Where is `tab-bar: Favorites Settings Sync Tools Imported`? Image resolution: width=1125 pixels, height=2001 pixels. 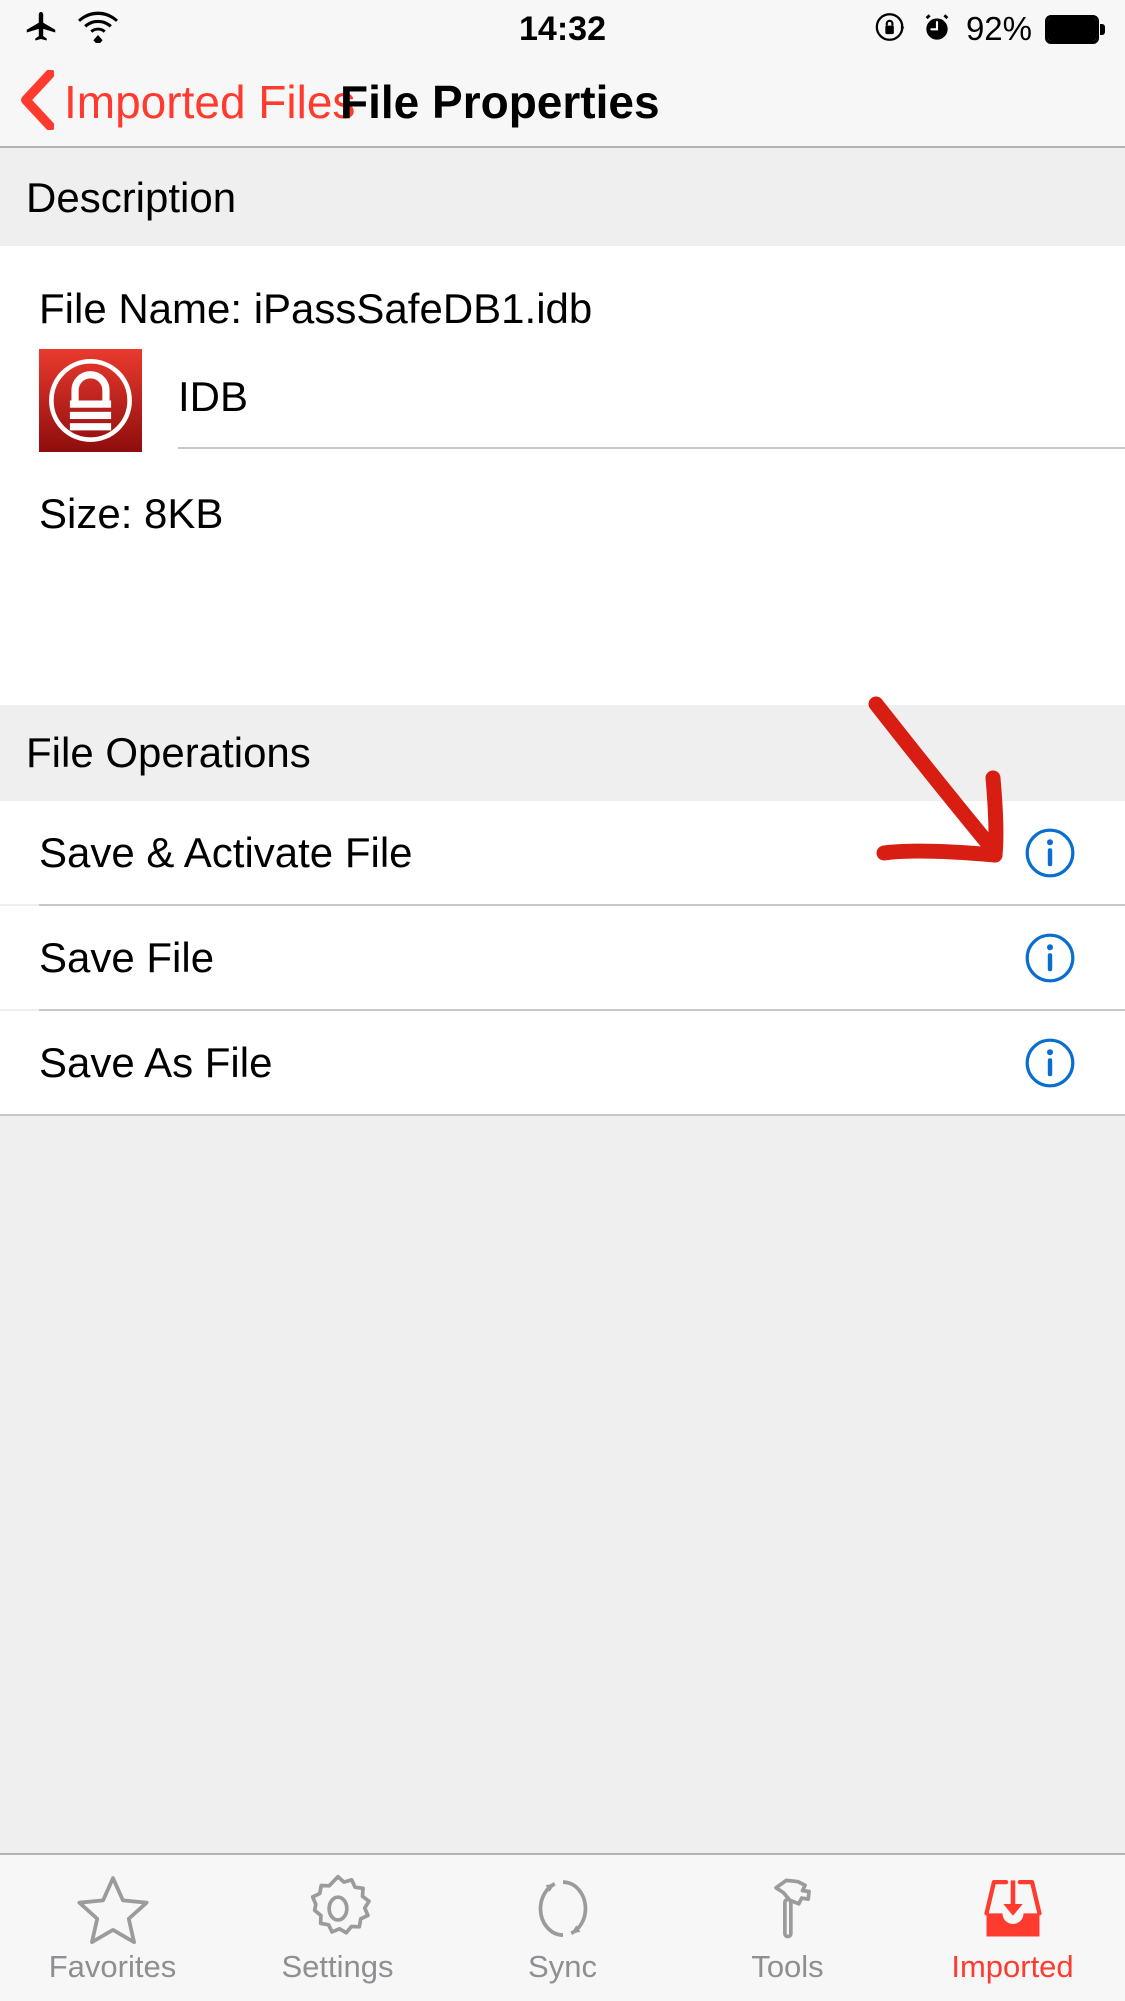
tab-bar: Favorites Settings Sync Tools Imported is located at coordinates (562, 1927).